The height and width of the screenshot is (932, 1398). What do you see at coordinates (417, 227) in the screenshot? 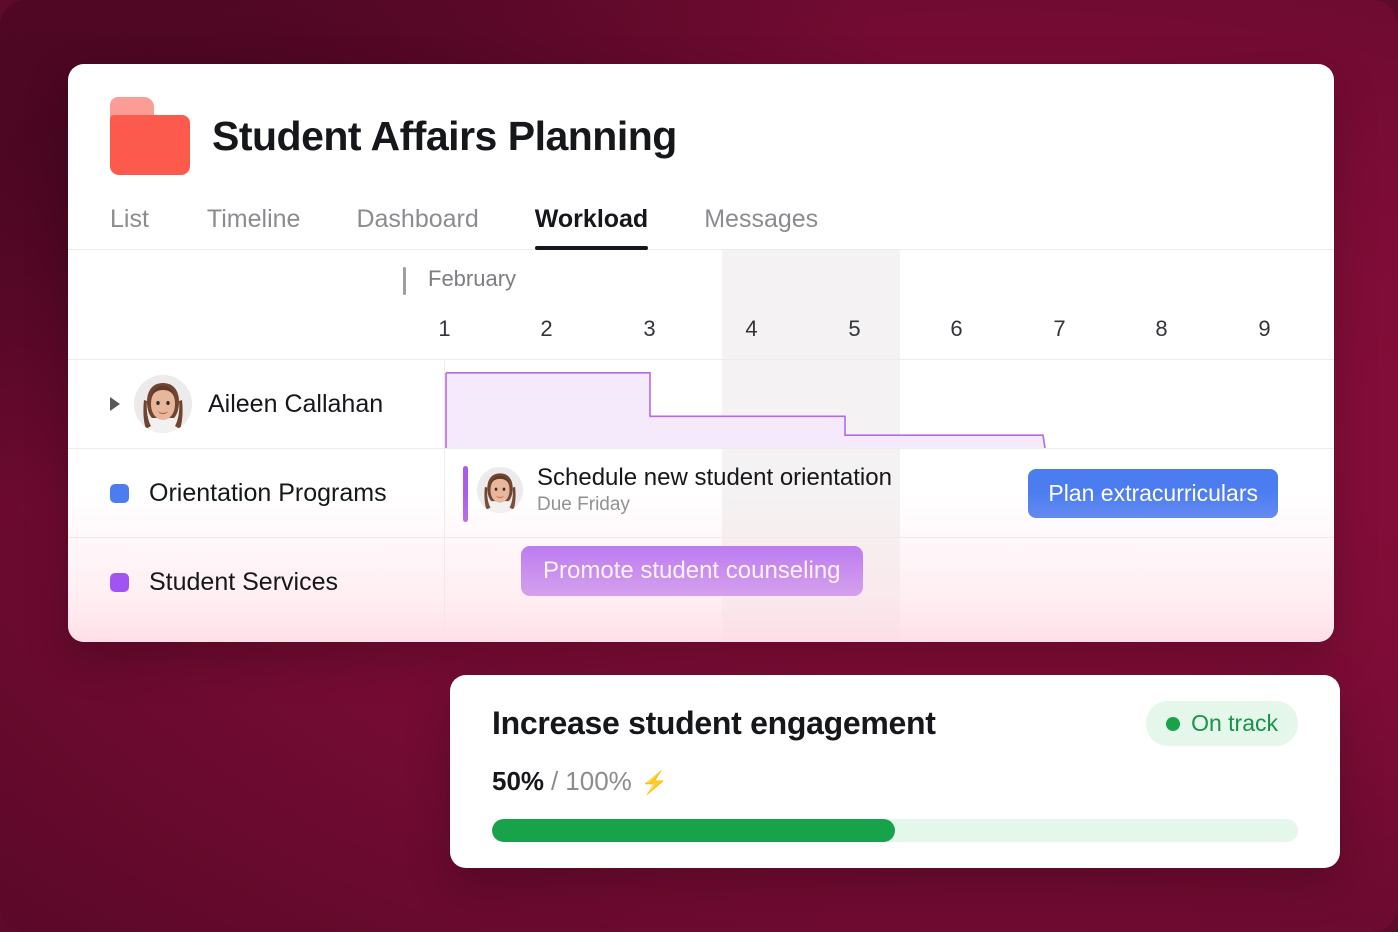
I see `tab-dashboard: Dashboard` at bounding box center [417, 227].